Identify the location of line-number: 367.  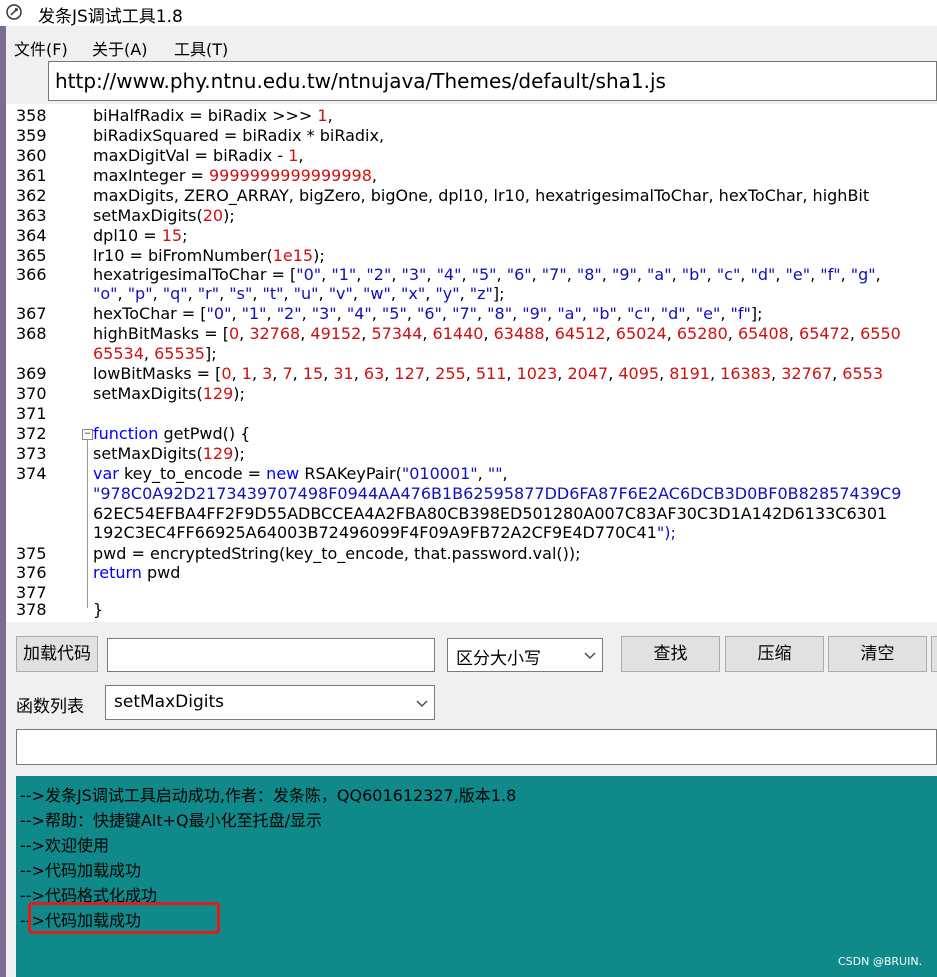
(31, 313).